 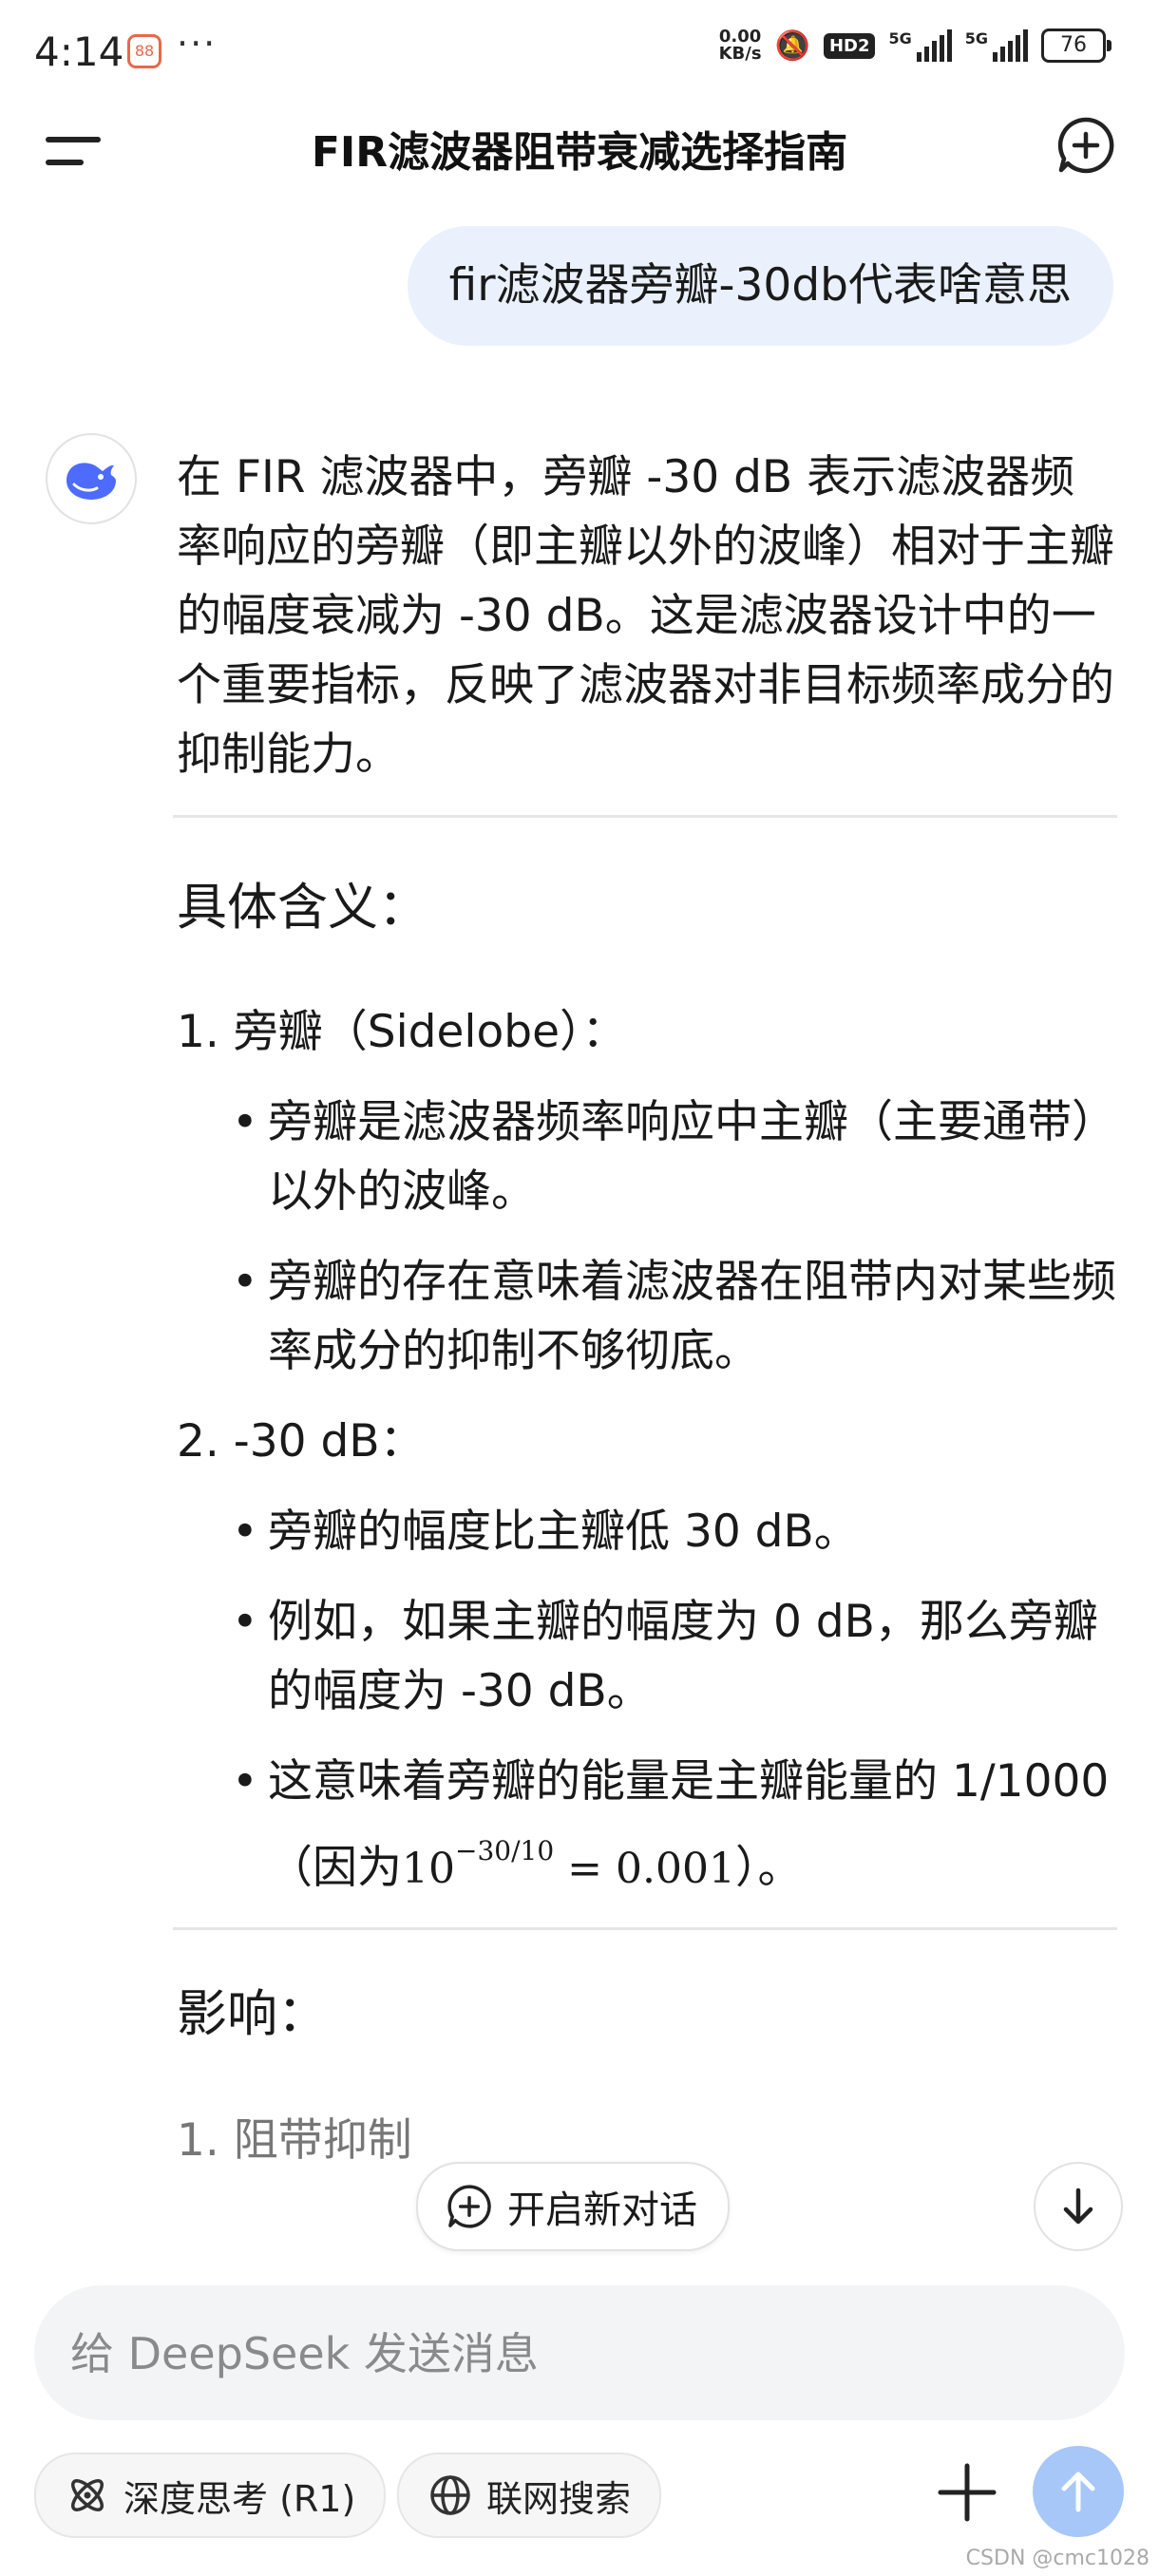 What do you see at coordinates (760, 286) in the screenshot?
I see `user-message-bubble: fir滤波器旁瓣-30db代表啥意思` at bounding box center [760, 286].